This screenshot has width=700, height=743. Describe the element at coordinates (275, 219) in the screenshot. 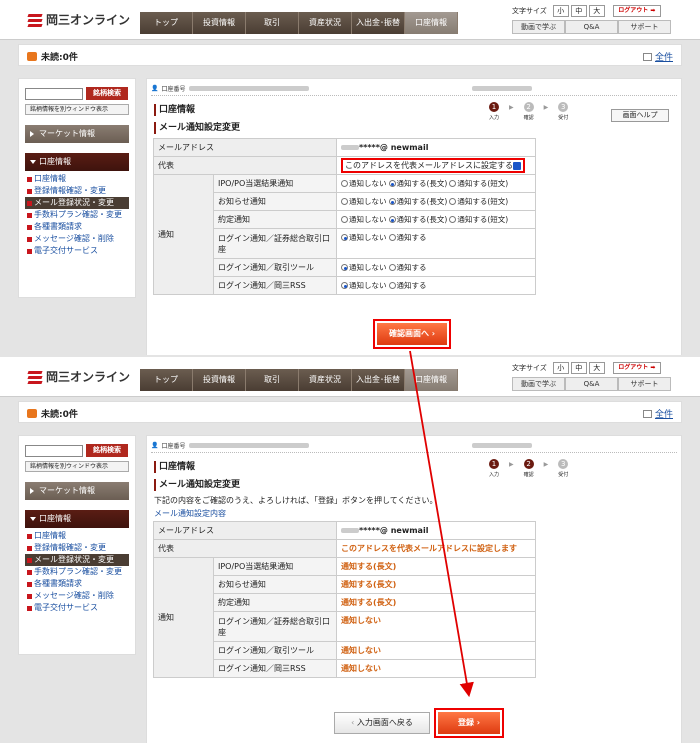

I see `row-execution-label: 約定通知` at that location.